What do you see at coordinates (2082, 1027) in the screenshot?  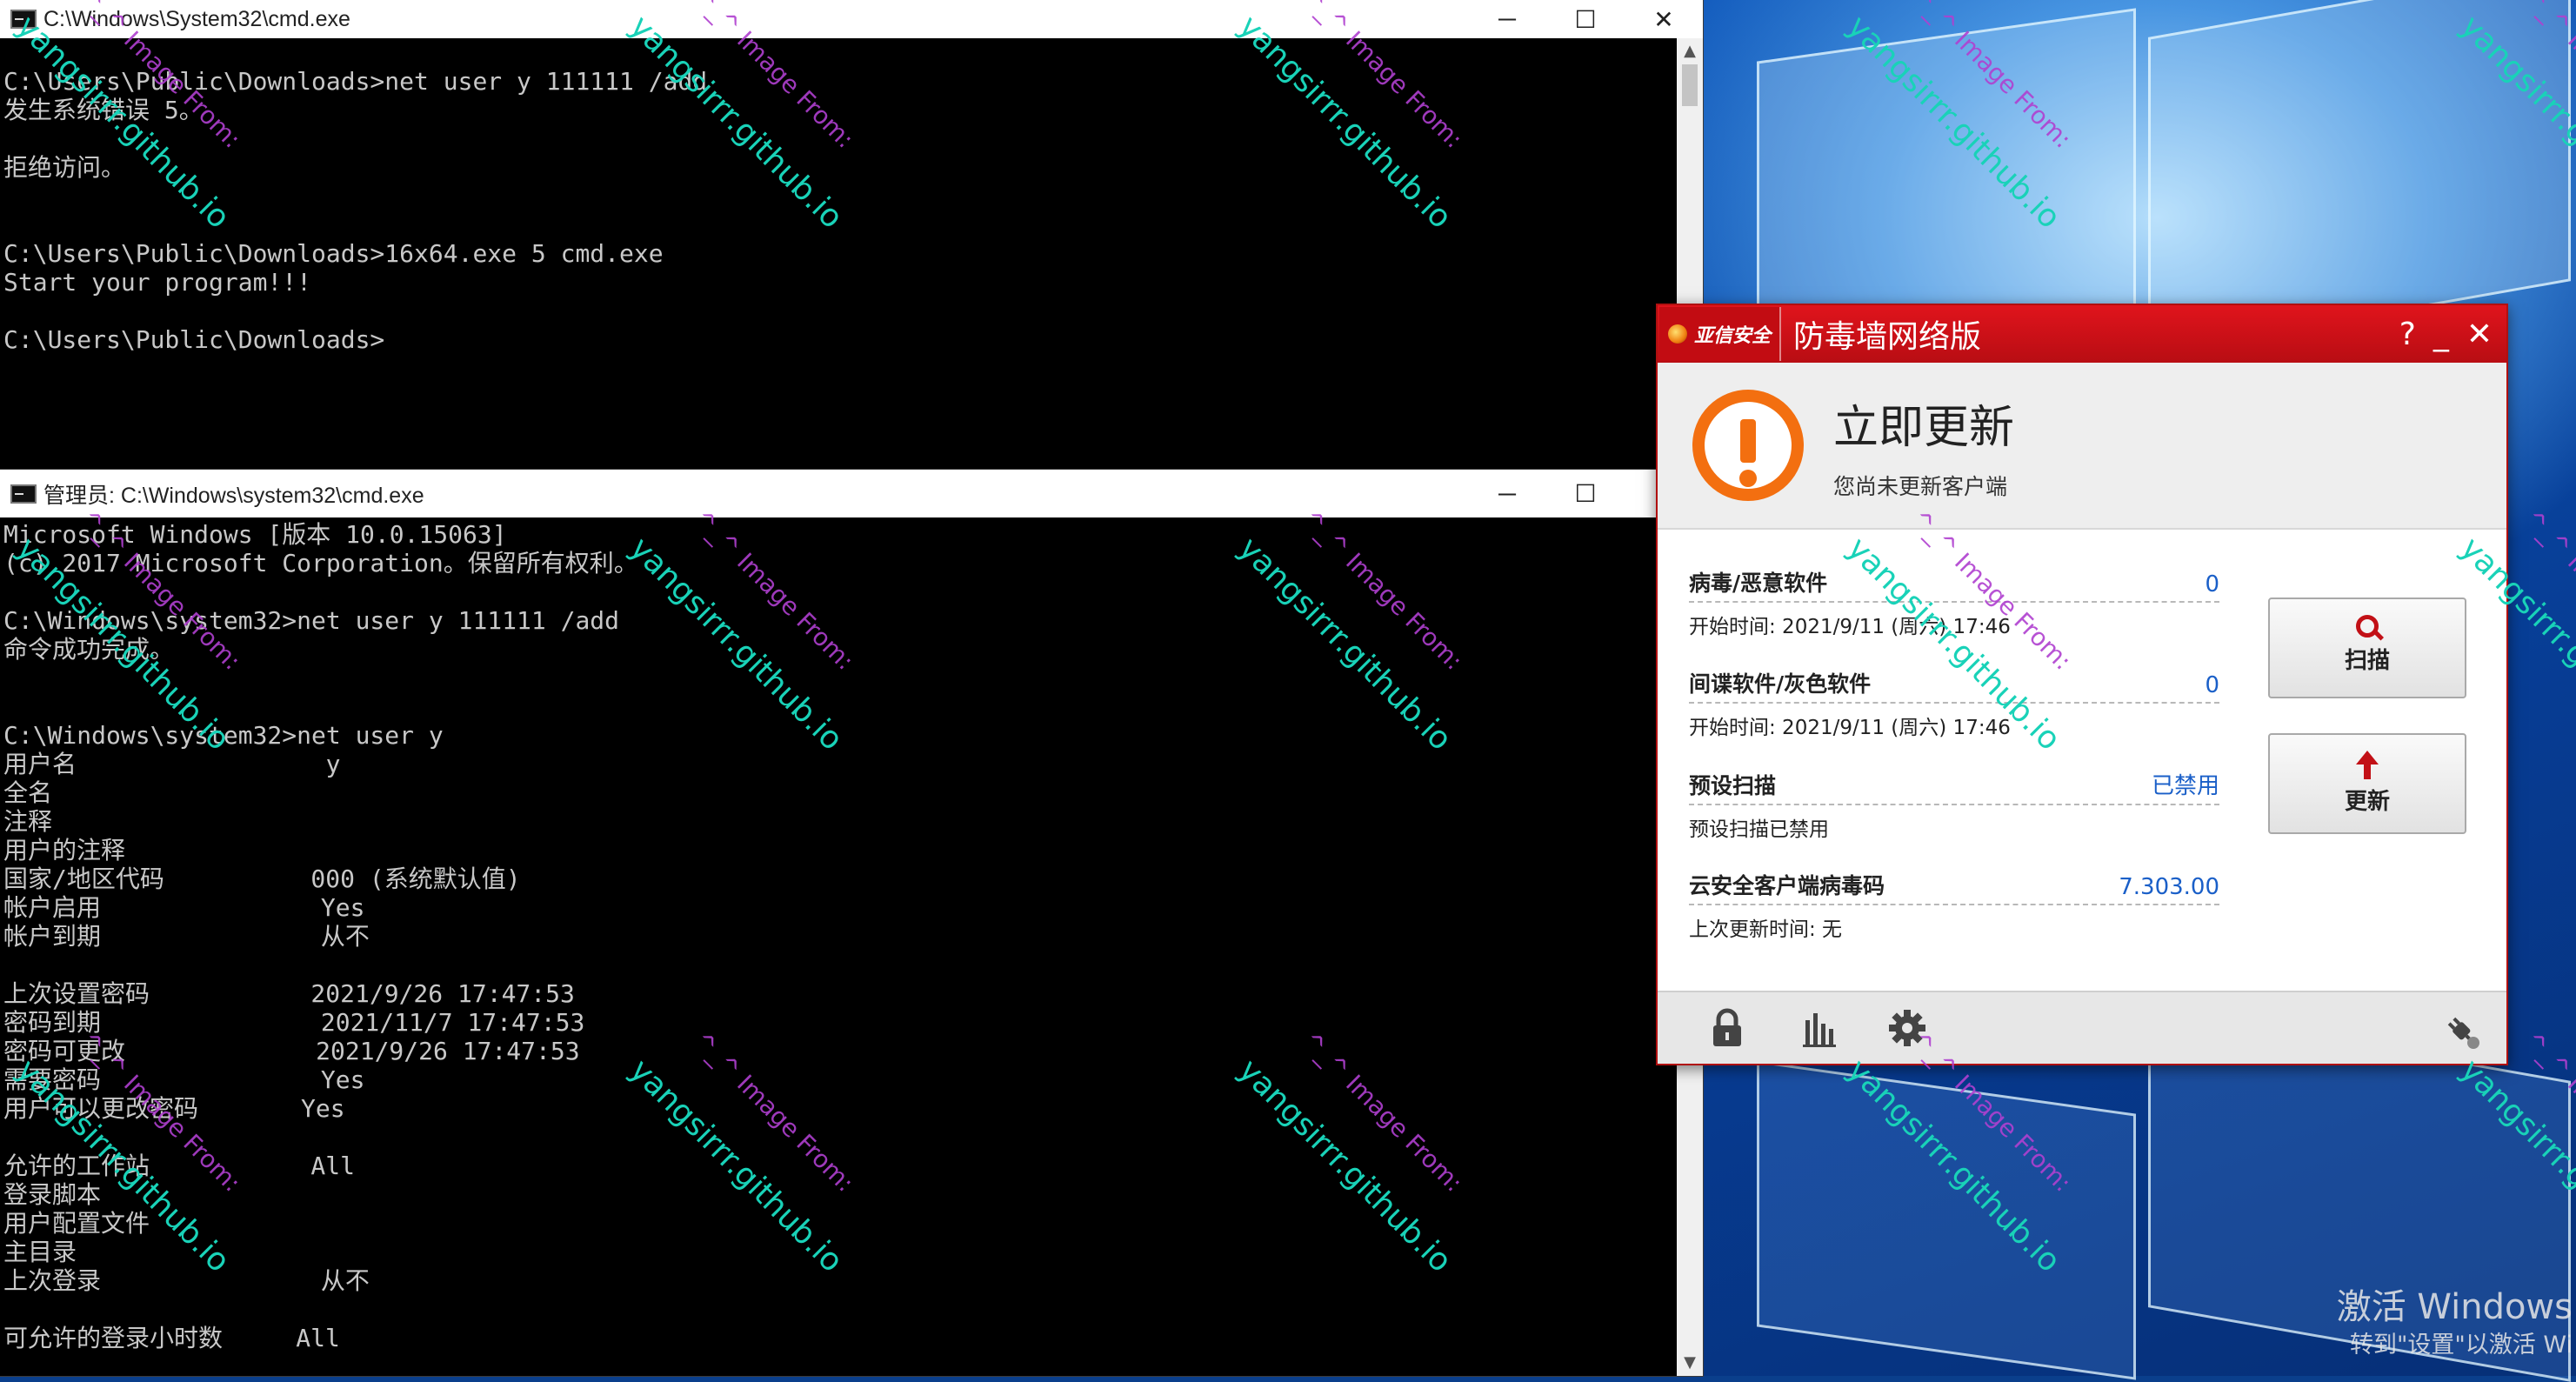 I see `antivirus-footer` at bounding box center [2082, 1027].